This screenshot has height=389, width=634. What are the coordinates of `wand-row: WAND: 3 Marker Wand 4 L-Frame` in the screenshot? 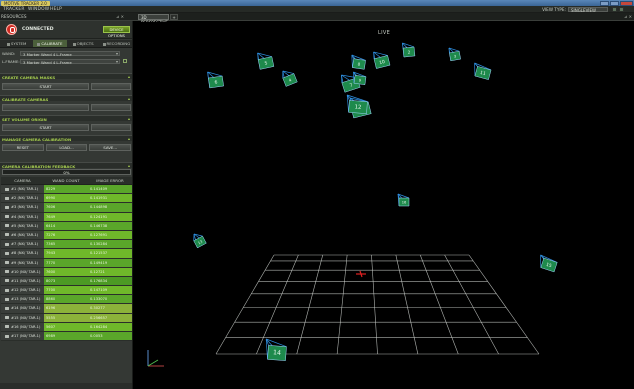 It's located at (66, 53).